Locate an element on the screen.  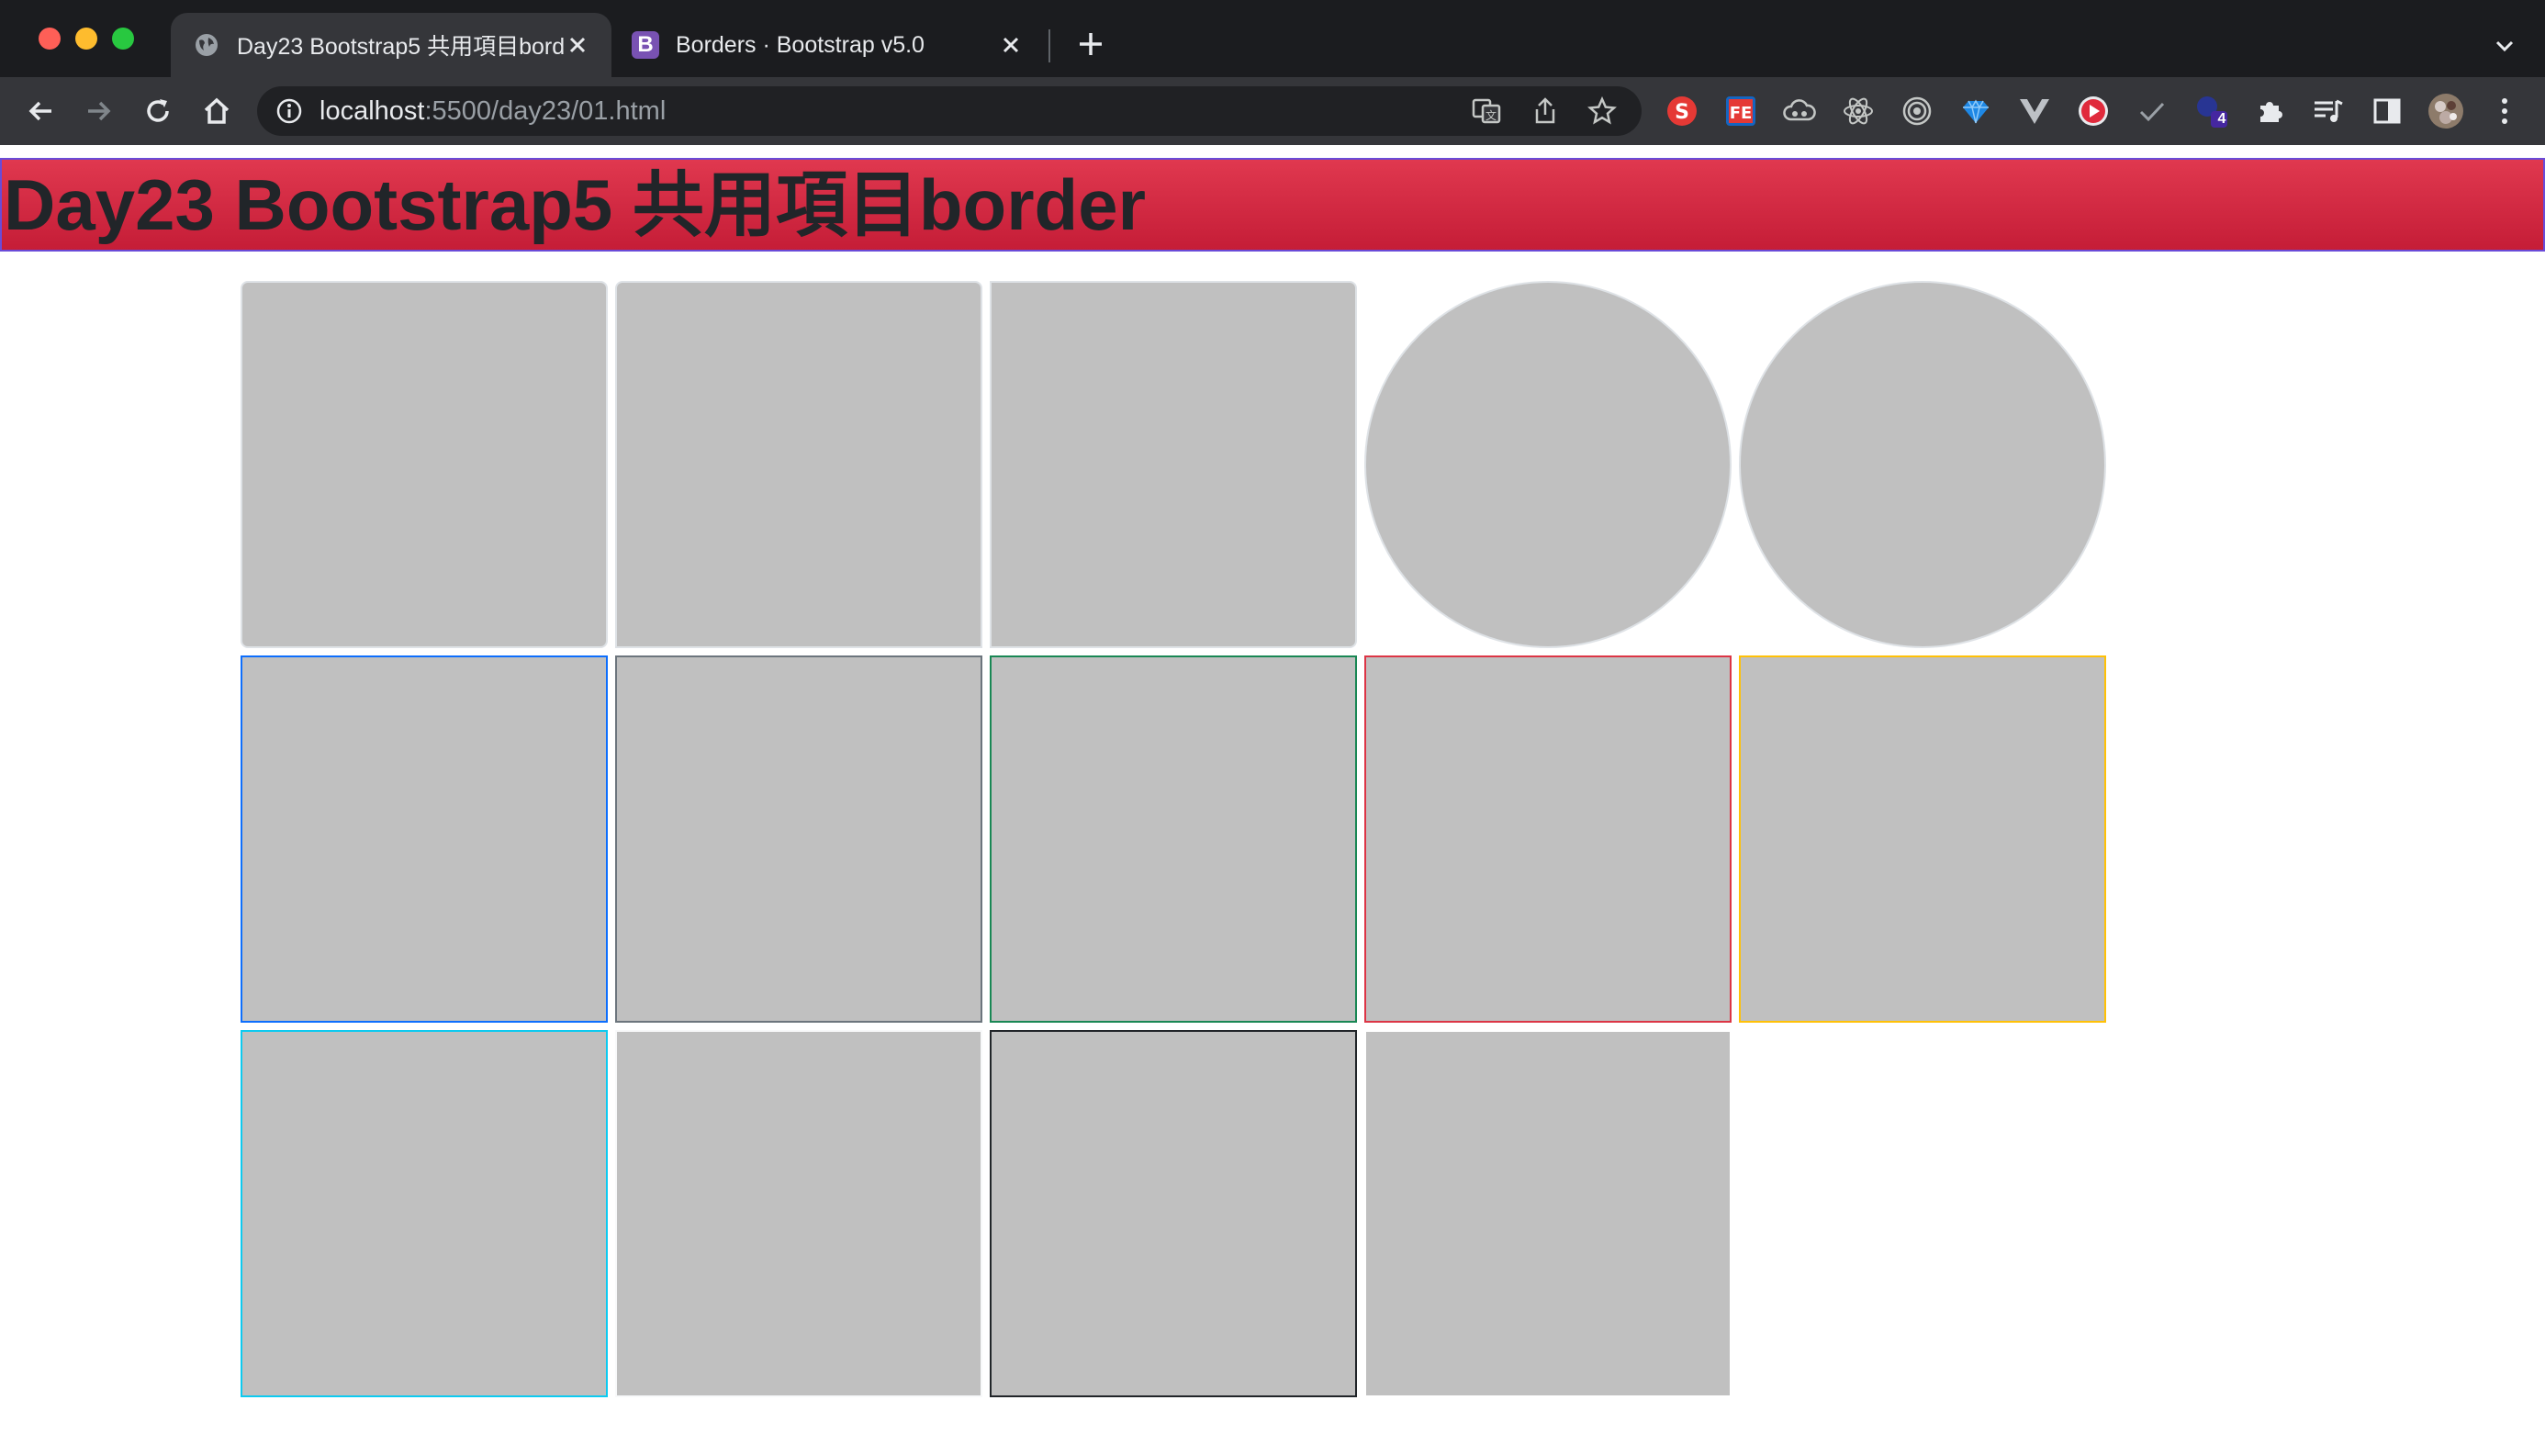
page-heading: Day23 Bootstrap5 共用項目border is located at coordinates (1273, 205).